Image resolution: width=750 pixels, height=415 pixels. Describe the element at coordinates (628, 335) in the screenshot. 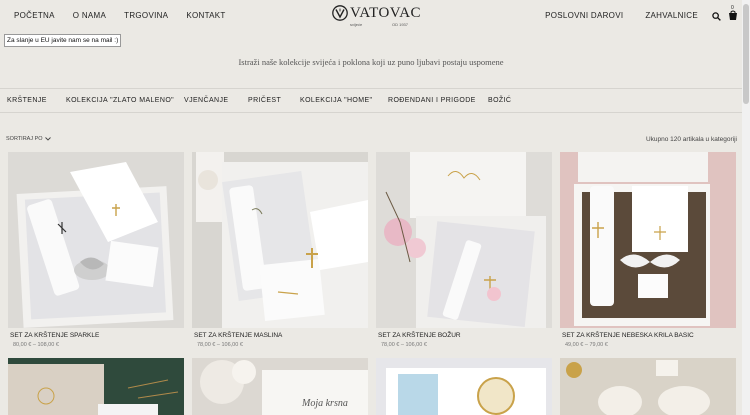

I see `product-name: SET ZA KRŠTENJE NEBESKA KRILA BASIC` at that location.